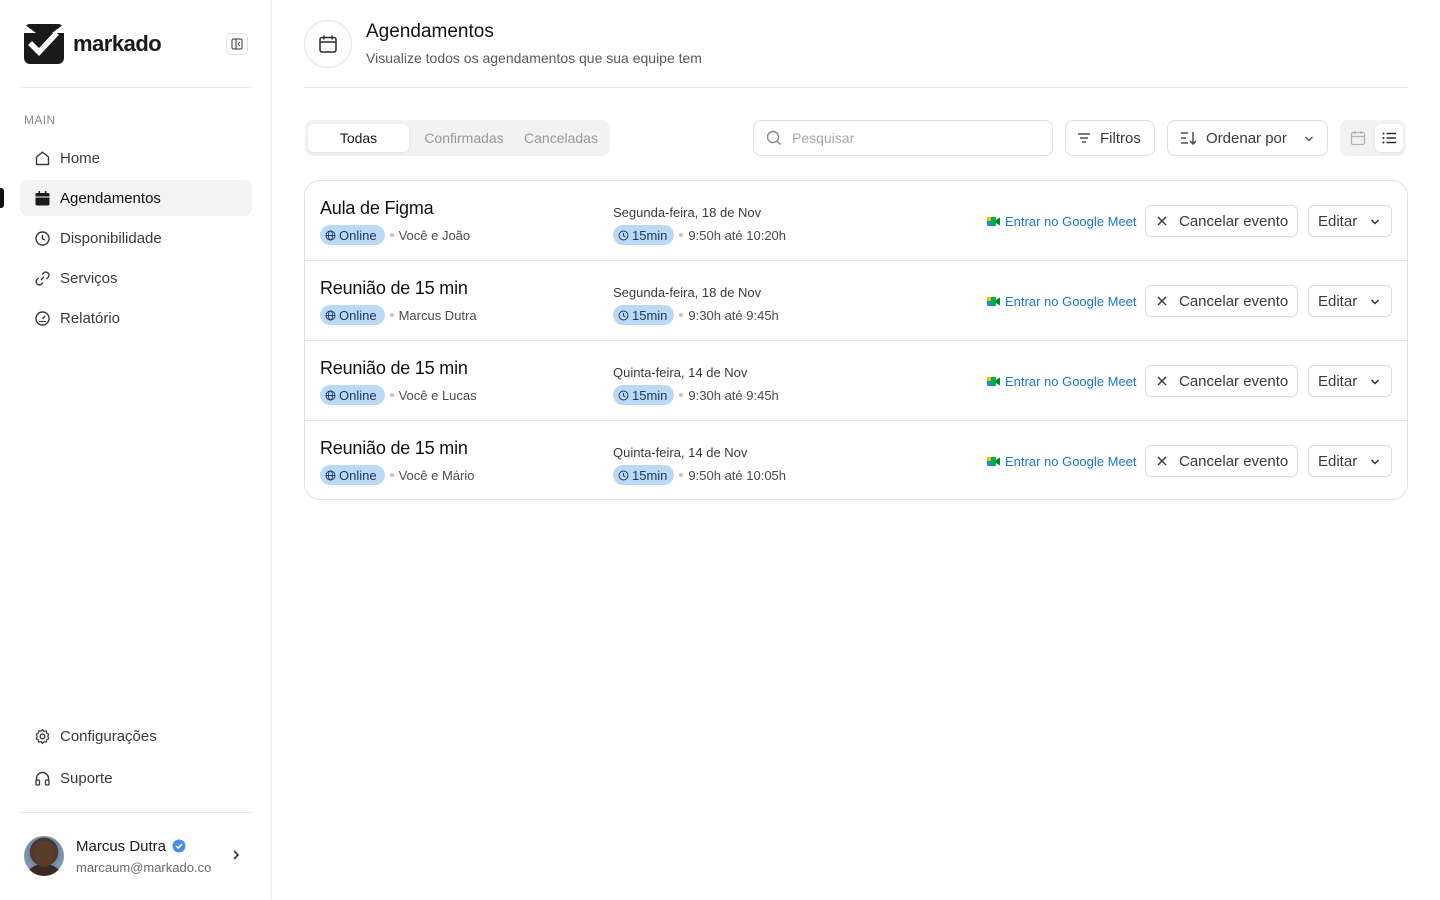 This screenshot has height=900, width=1440. Describe the element at coordinates (111, 238) in the screenshot. I see `sidebar-item-label: Disponibilidade` at that location.